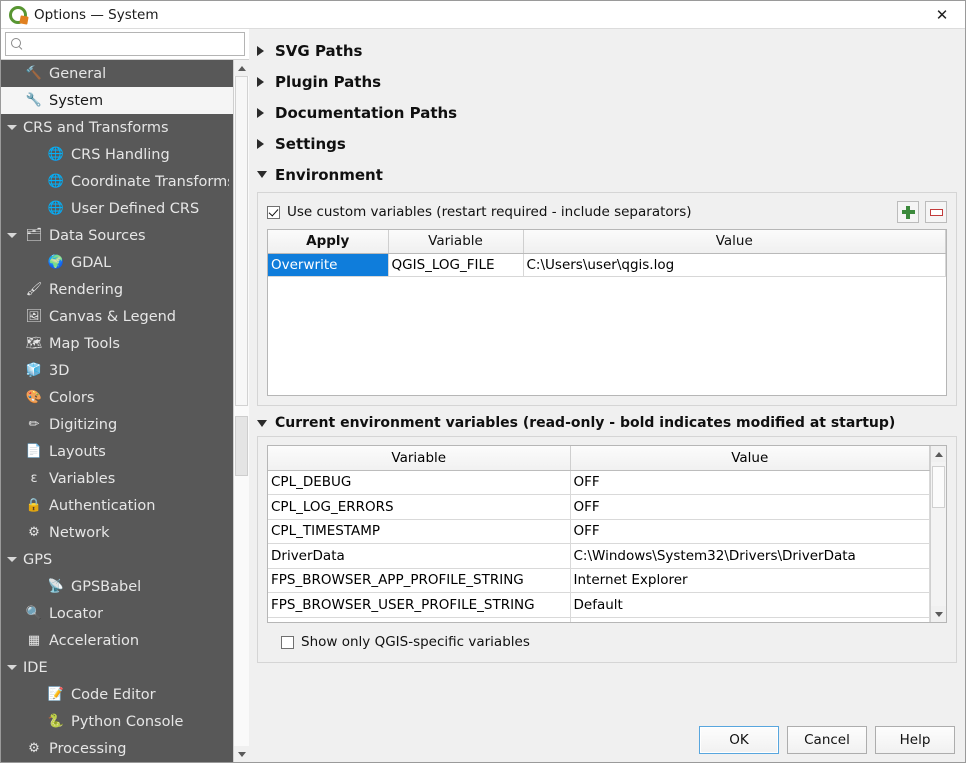 Image resolution: width=966 pixels, height=763 pixels. I want to click on sidebar-item-label: CRS and Transforms, so click(96, 127).